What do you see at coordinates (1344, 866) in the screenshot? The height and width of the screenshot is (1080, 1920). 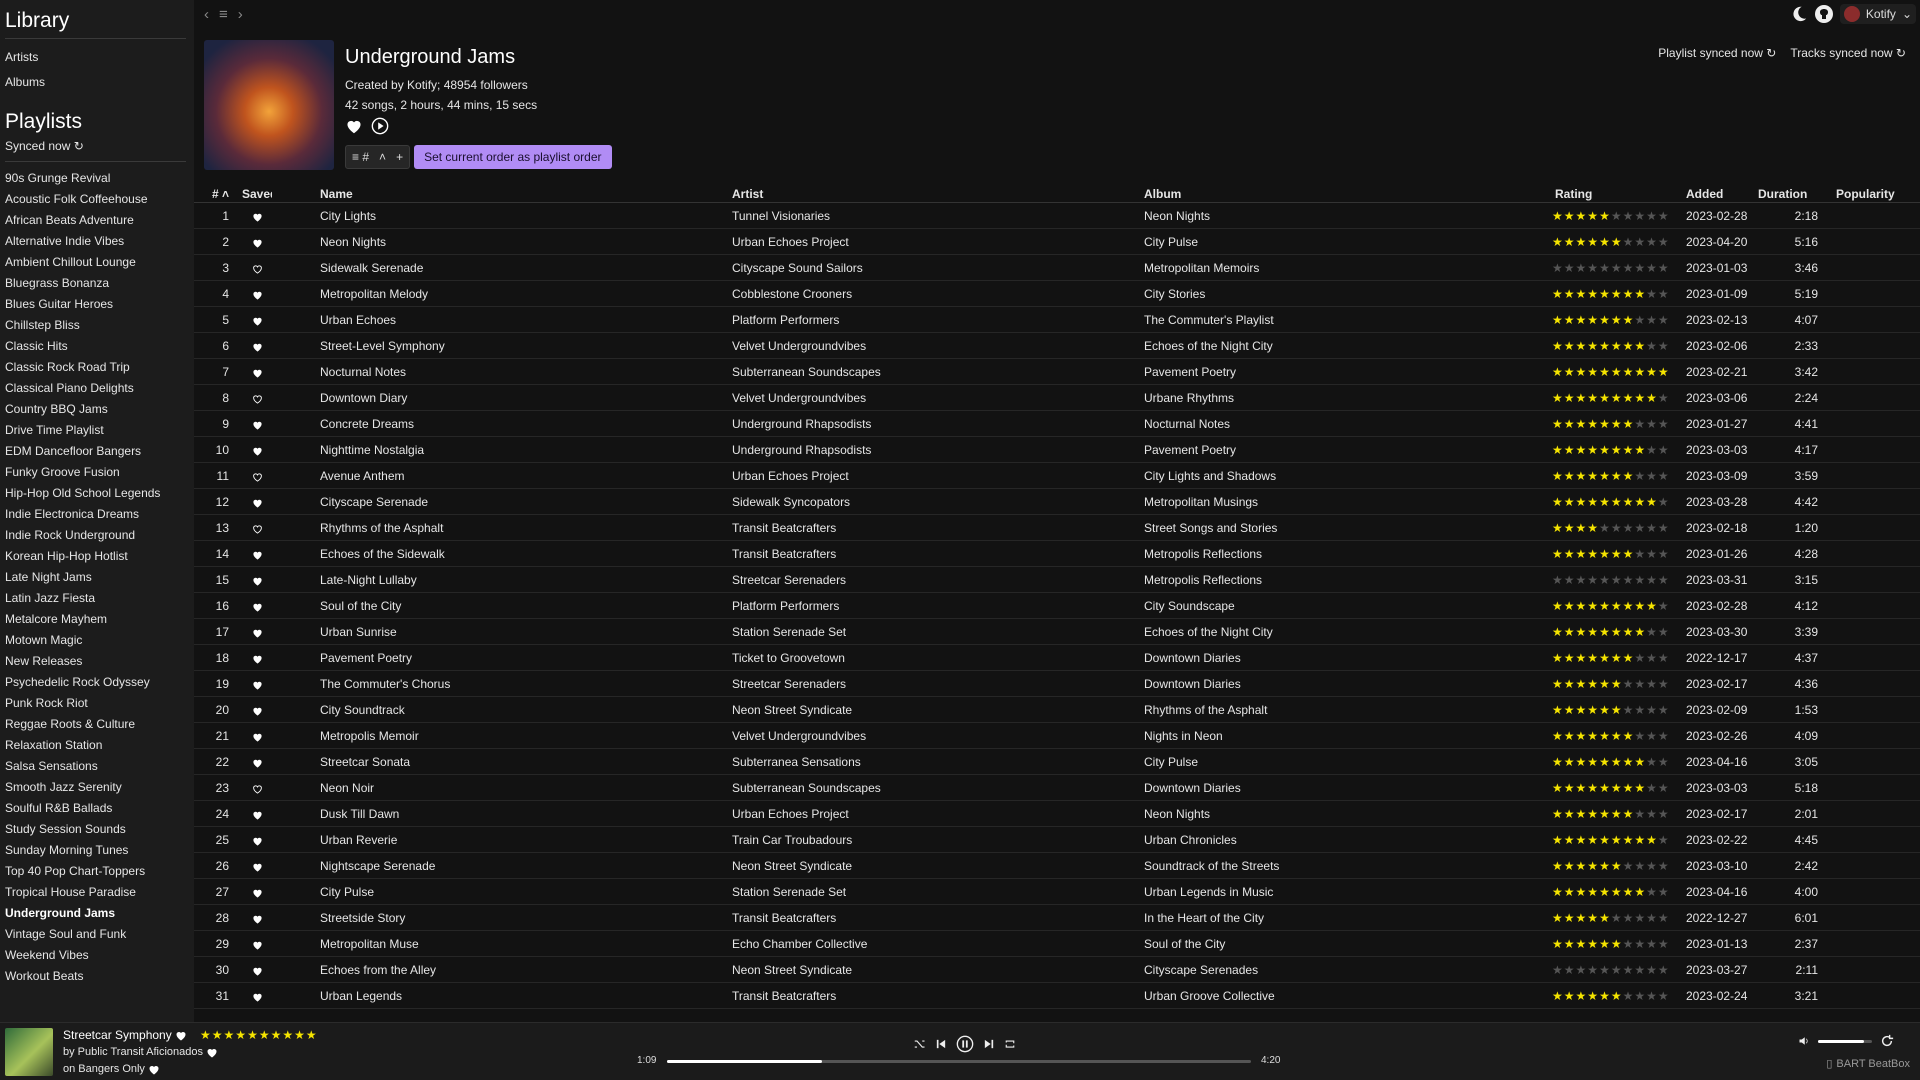 I see `track-album: Soundtrack of the Streets` at bounding box center [1344, 866].